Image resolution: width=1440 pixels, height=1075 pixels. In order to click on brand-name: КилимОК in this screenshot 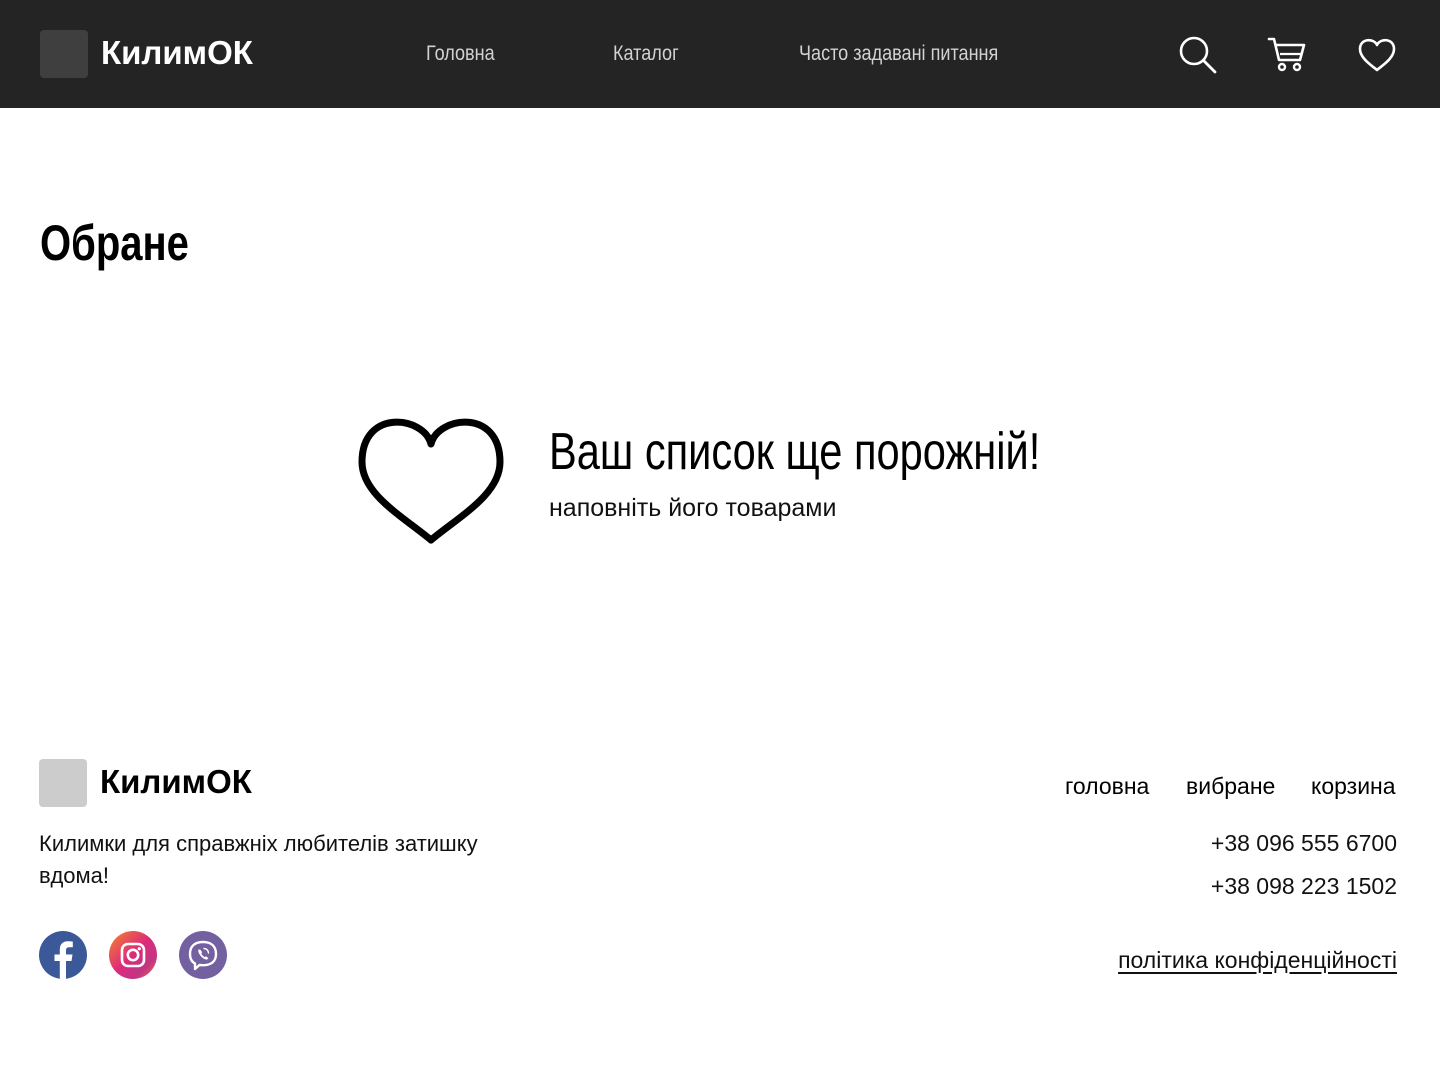, I will do `click(177, 53)`.